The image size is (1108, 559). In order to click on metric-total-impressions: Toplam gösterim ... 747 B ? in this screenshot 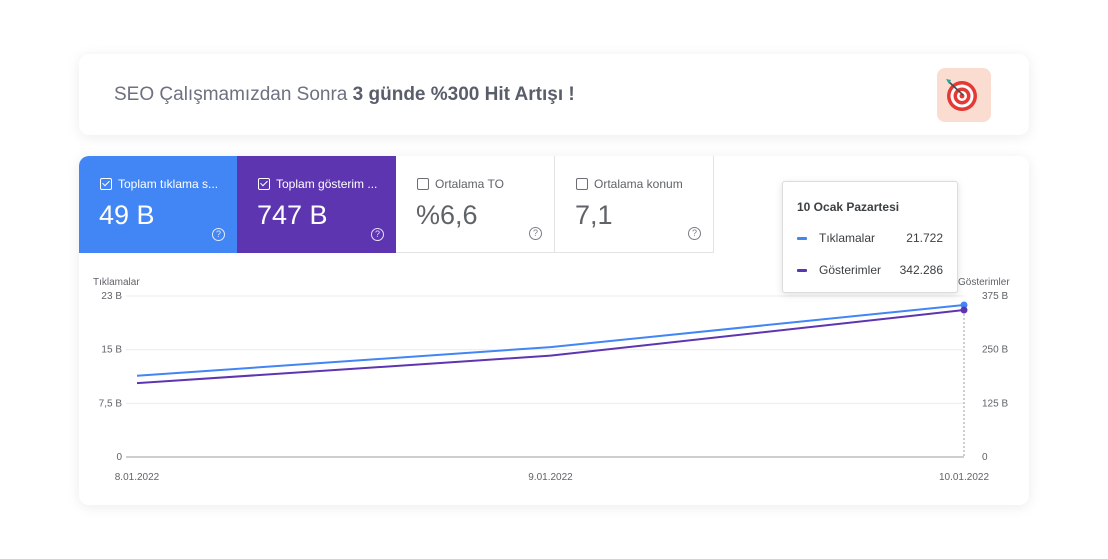, I will do `click(316, 204)`.